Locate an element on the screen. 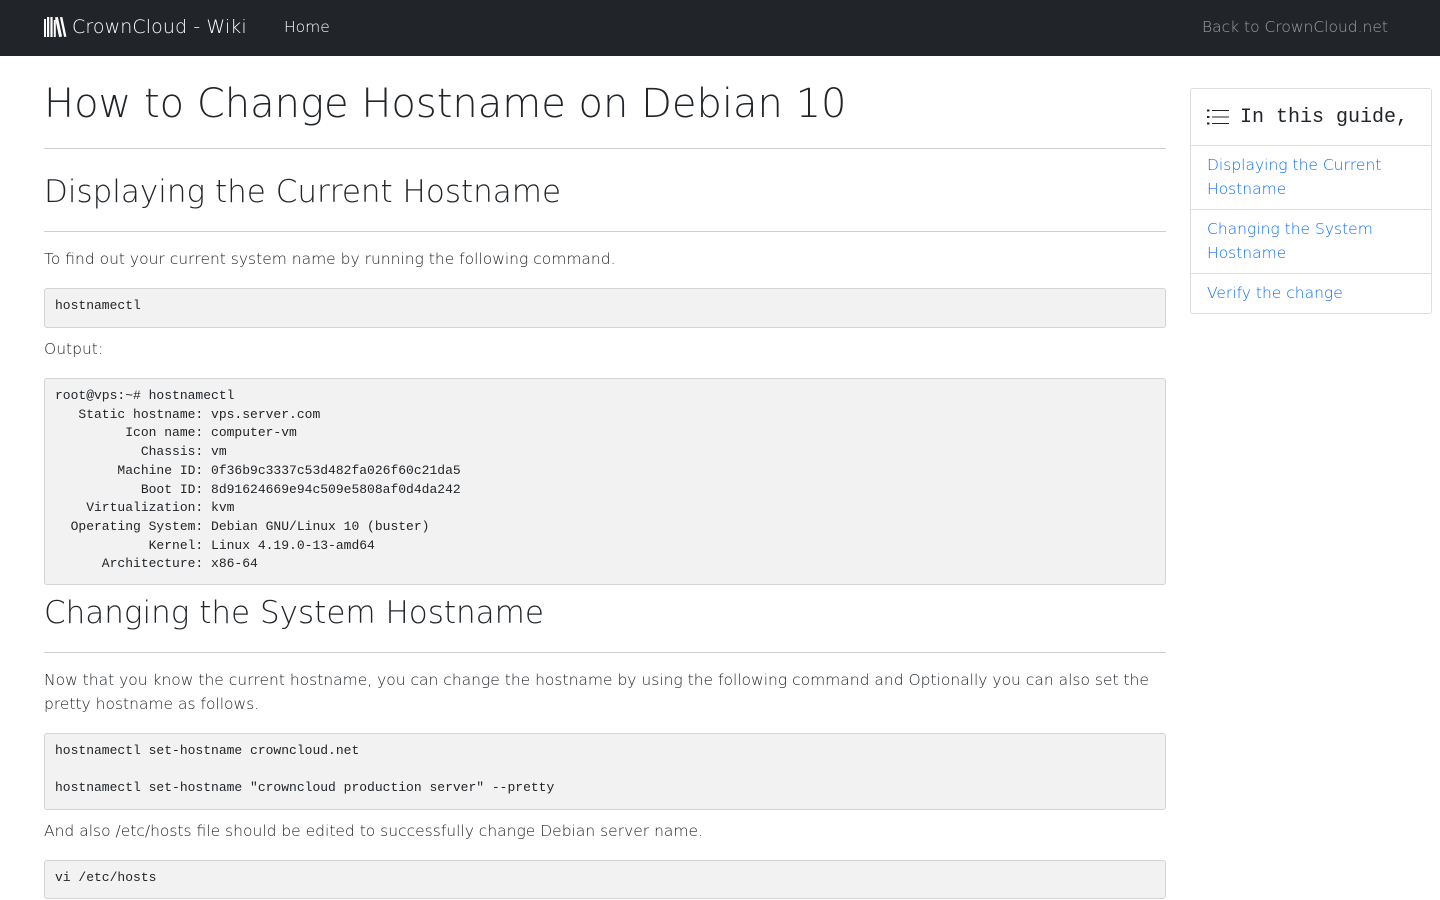 This screenshot has height=900, width=1440. page-title: How to Change Hostname on Debian 10 is located at coordinates (605, 114).